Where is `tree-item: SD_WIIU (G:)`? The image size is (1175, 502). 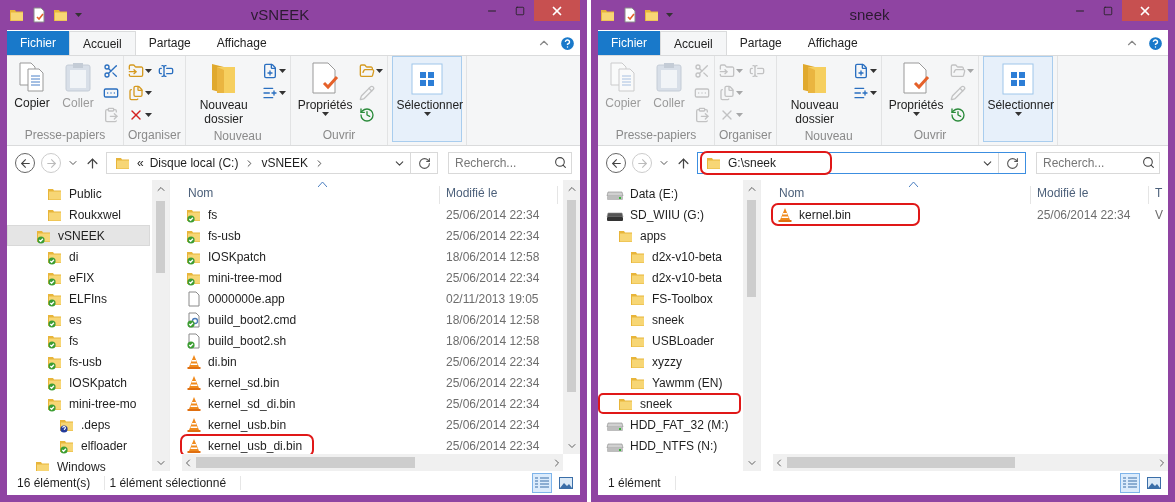 tree-item: SD_WIIU (G:) is located at coordinates (669, 214).